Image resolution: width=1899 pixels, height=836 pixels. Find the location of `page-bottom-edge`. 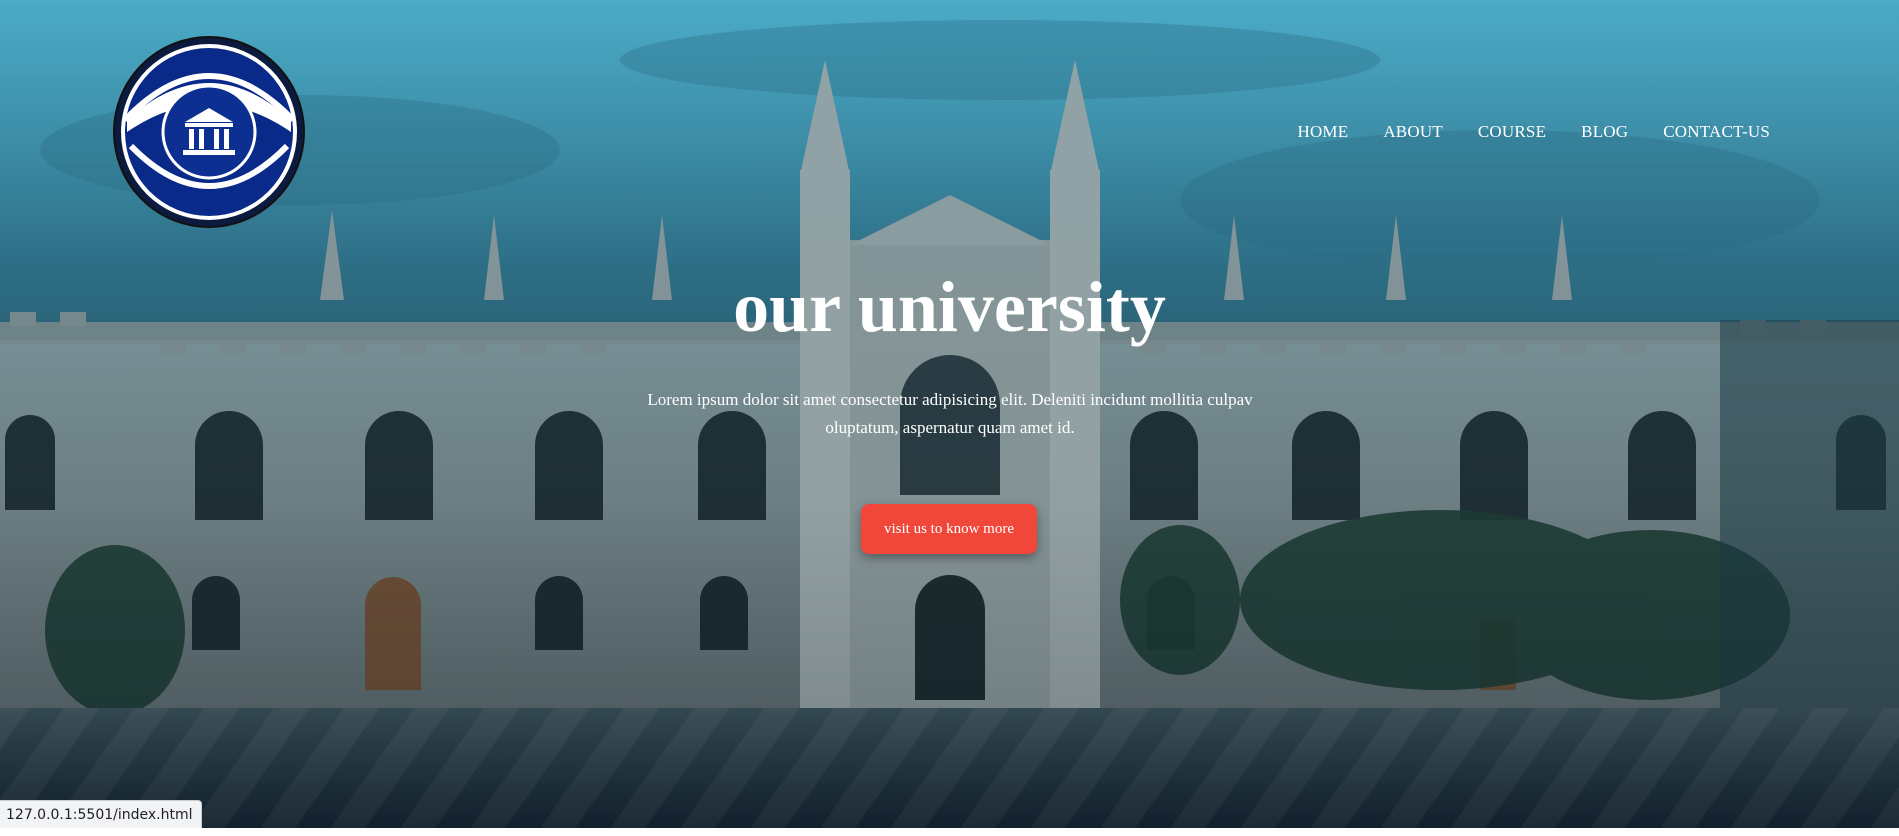

page-bottom-edge is located at coordinates (949, 832).